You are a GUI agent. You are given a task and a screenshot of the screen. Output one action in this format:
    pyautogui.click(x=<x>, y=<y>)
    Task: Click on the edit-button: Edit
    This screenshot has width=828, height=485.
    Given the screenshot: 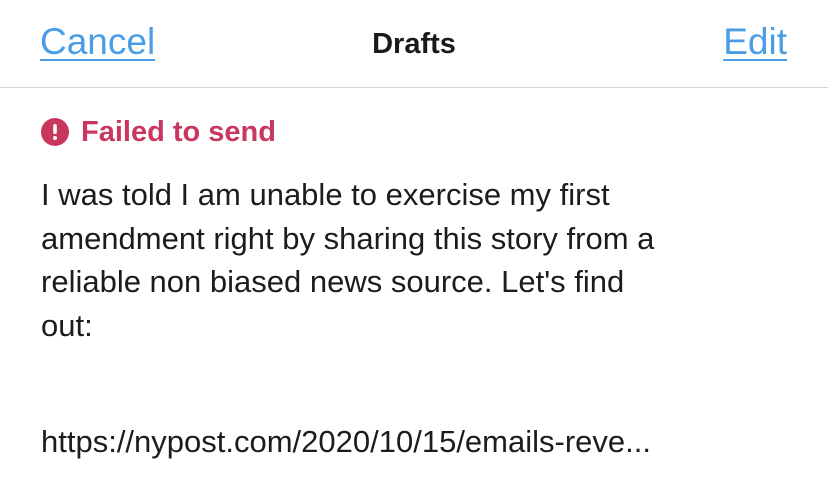 What is the action you would take?
    pyautogui.click(x=755, y=42)
    